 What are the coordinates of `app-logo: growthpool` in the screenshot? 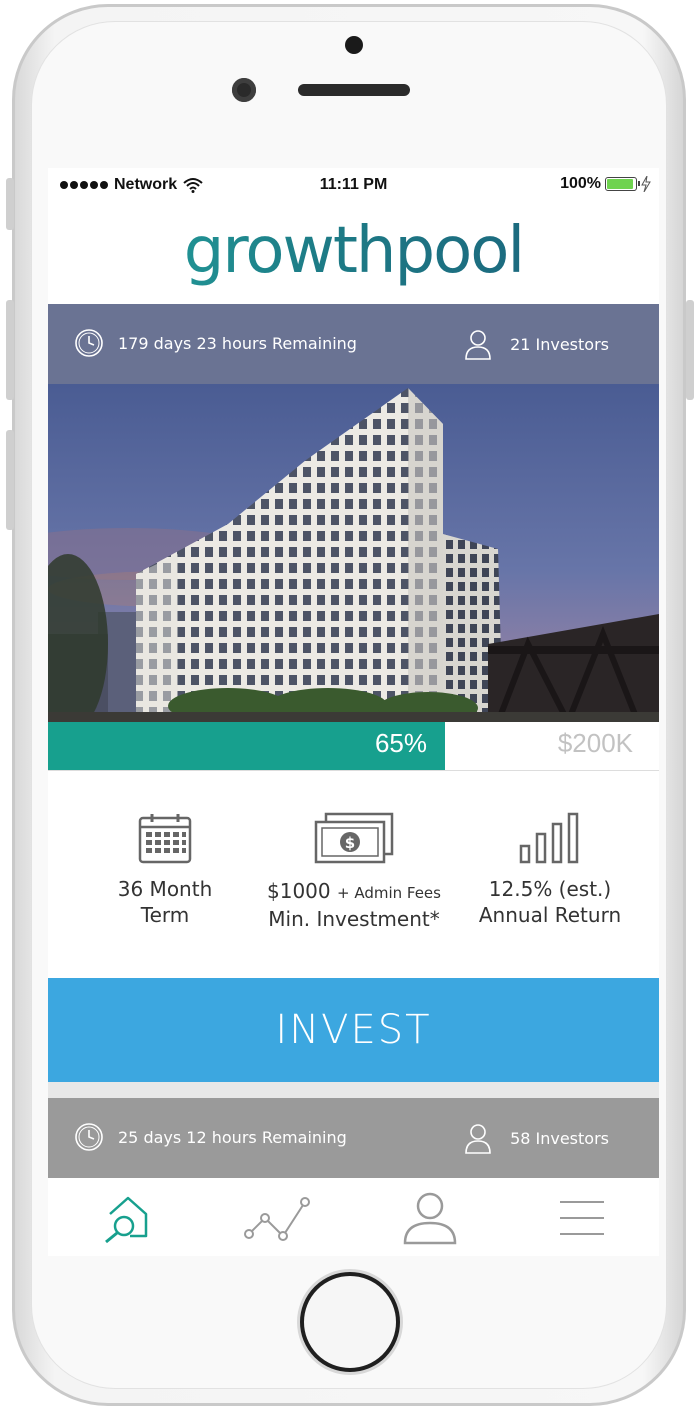 It's located at (353, 251).